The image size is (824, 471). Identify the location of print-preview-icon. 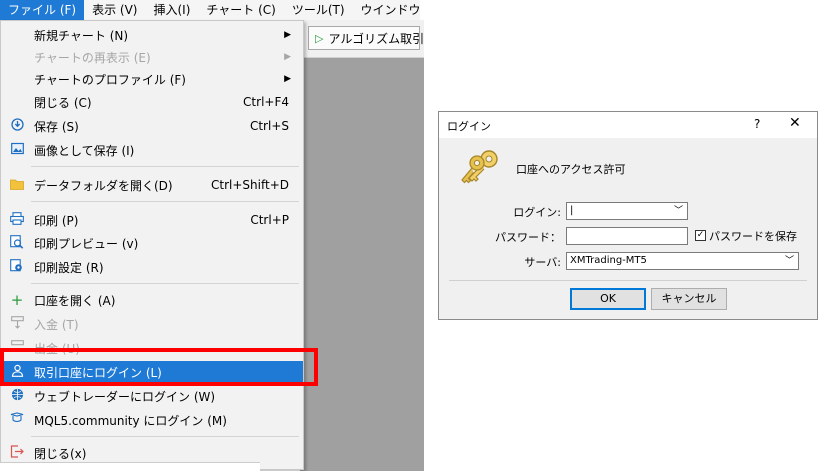
(17, 243).